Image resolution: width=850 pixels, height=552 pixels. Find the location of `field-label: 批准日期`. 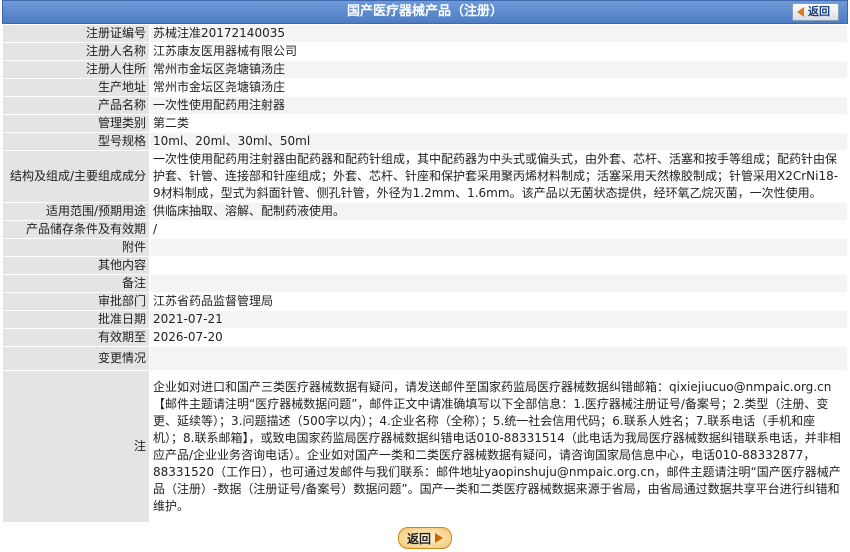

field-label: 批准日期 is located at coordinates (76, 319).